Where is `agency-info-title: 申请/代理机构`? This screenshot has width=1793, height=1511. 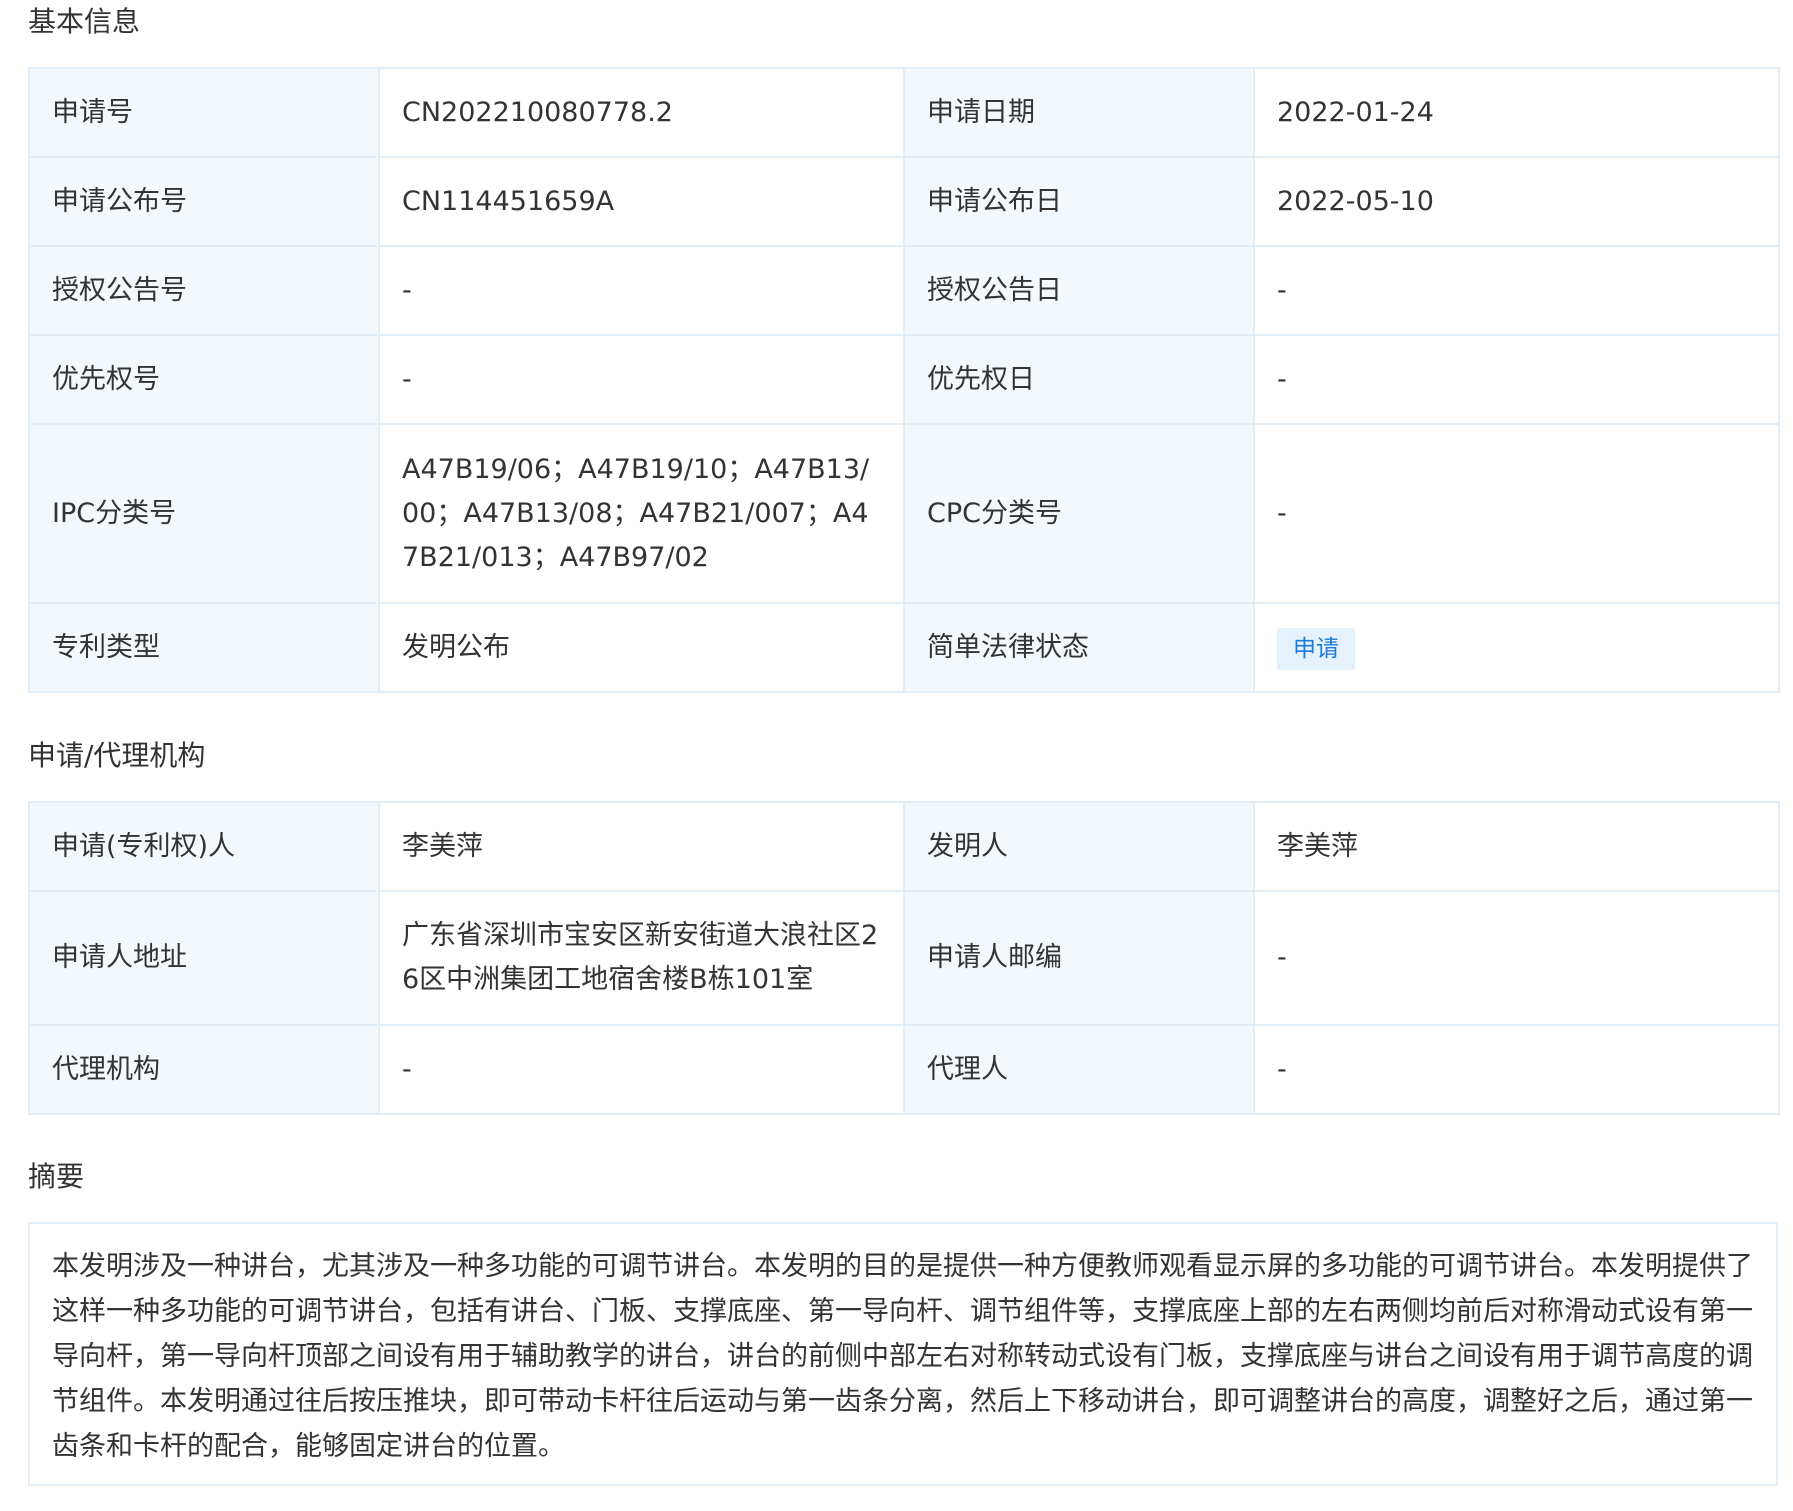 agency-info-title: 申请/代理机构 is located at coordinates (117, 755).